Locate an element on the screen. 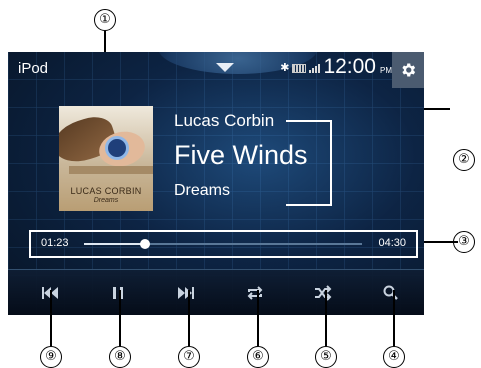 Image resolution: width=481 pixels, height=368 pixels. callout-6: ⑥ is located at coordinates (258, 357).